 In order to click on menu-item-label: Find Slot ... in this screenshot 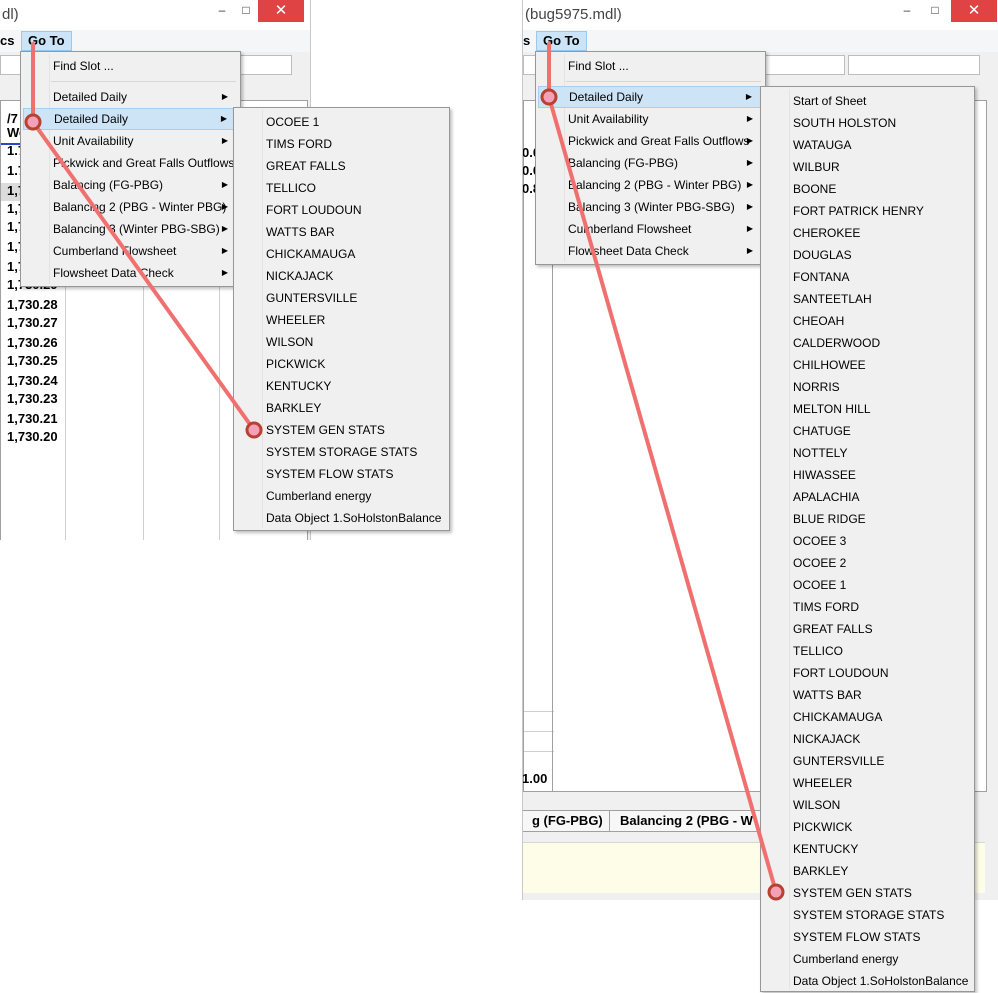, I will do `click(598, 66)`.